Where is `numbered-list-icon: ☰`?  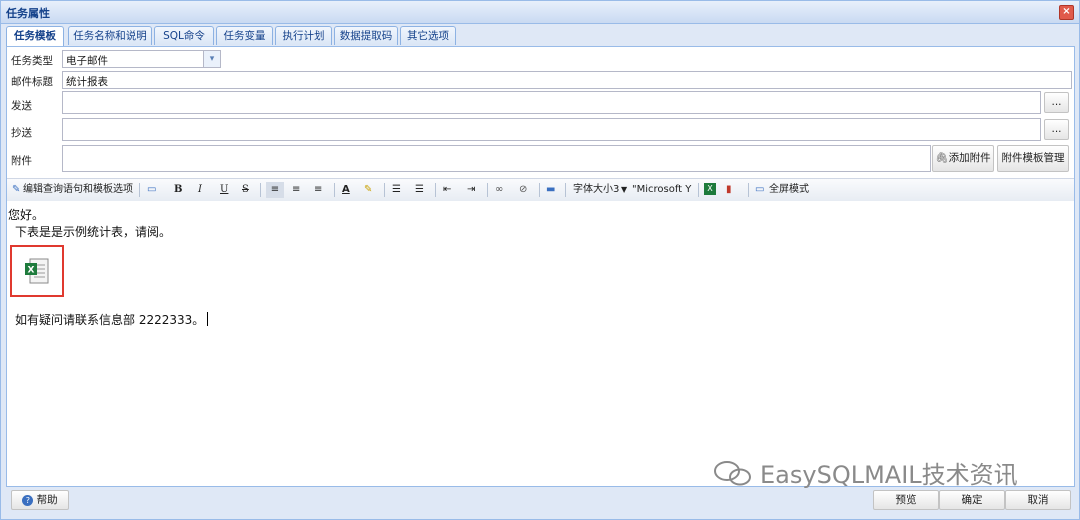
numbered-list-icon: ☰ is located at coordinates (419, 190).